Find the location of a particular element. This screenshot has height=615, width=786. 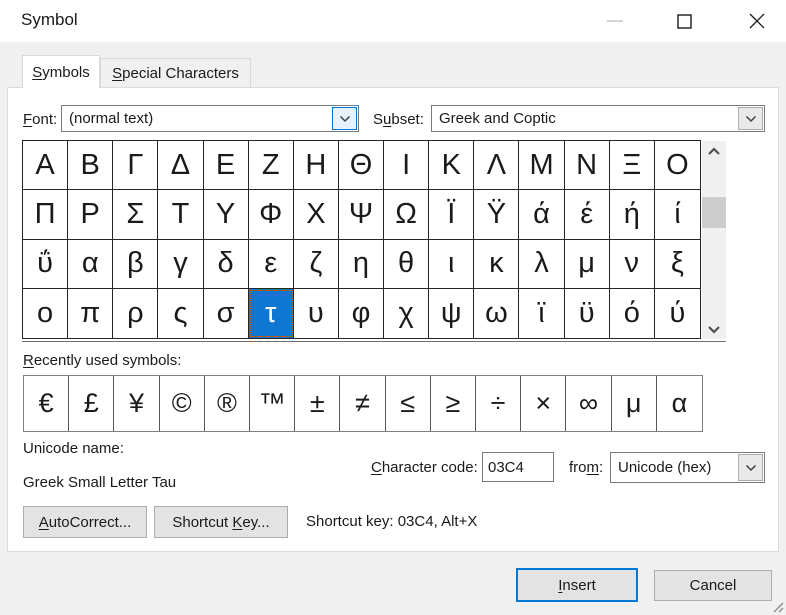

symbol-cell: θ is located at coordinates (407, 264).